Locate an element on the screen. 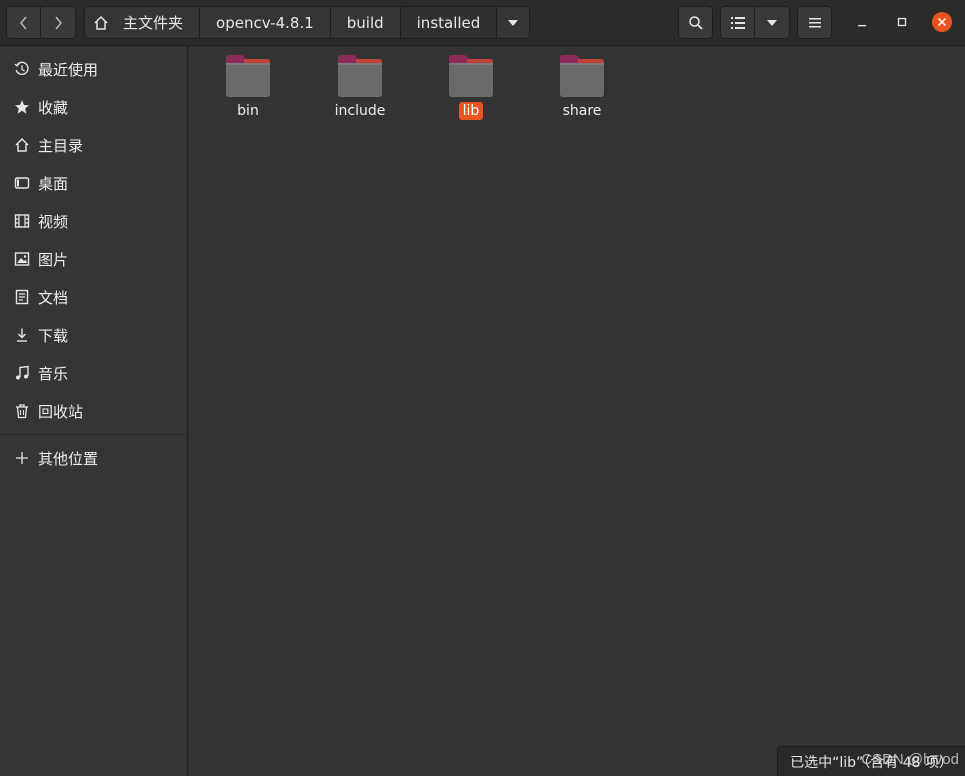 The height and width of the screenshot is (776, 965). sidebar-item-other-locations: 其他位置 is located at coordinates (94, 458).